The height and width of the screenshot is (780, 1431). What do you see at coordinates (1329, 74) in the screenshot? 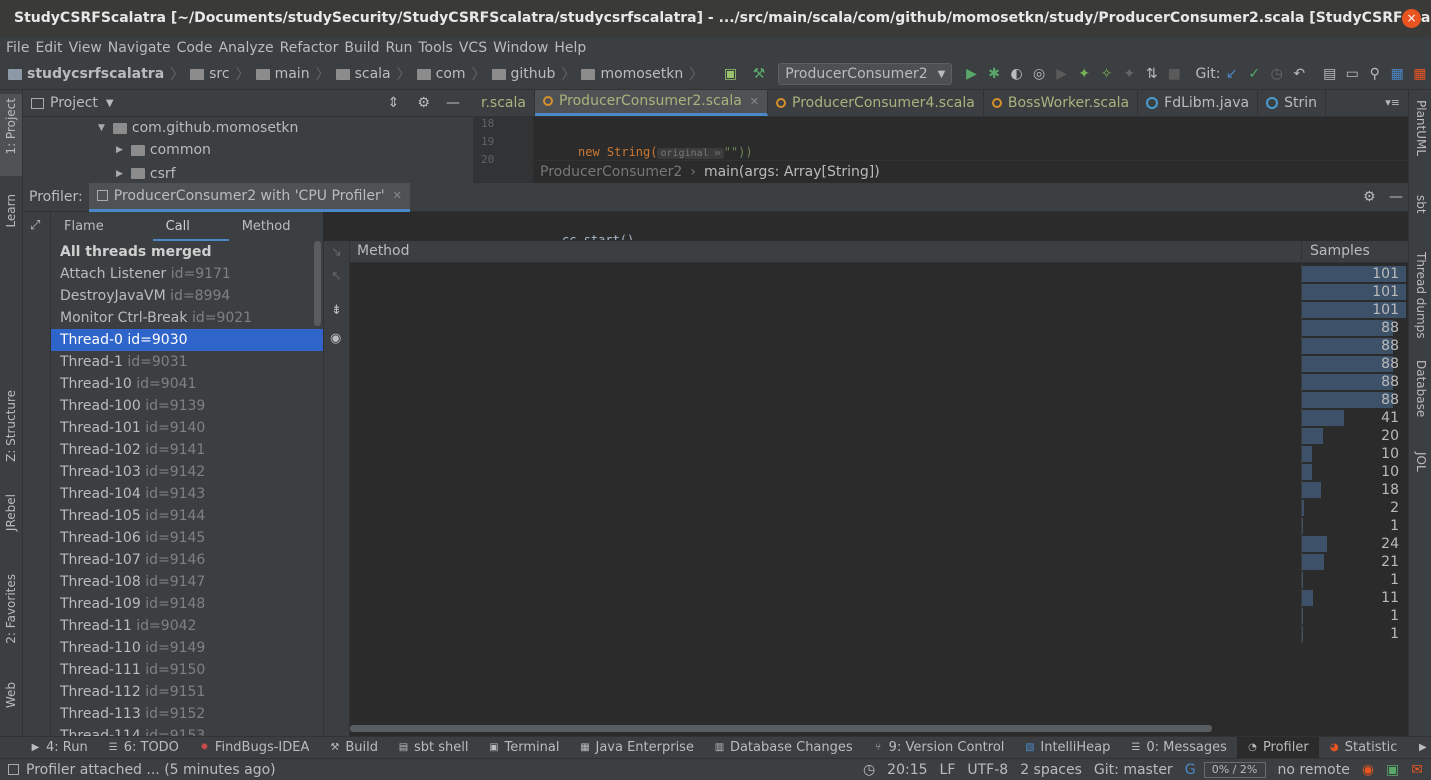
I see `project-structure-icon: ▤` at bounding box center [1329, 74].